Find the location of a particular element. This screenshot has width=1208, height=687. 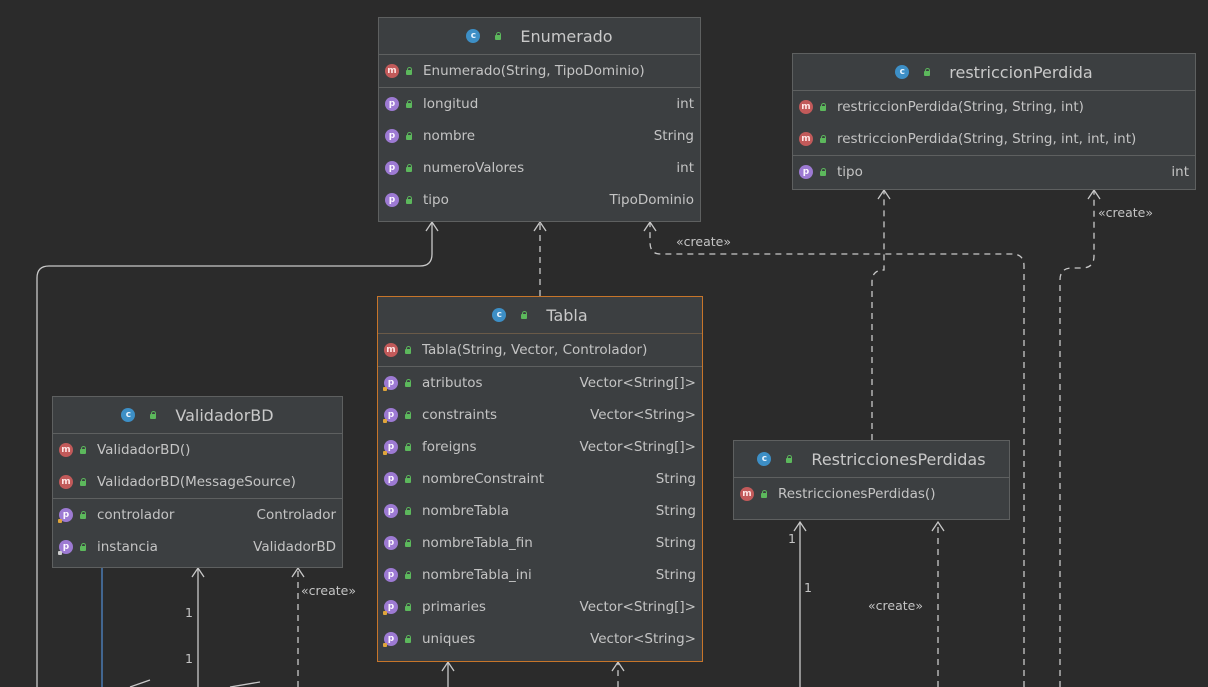

constructors-section: m Enumerado(String, TipoDominio) is located at coordinates (539, 71).